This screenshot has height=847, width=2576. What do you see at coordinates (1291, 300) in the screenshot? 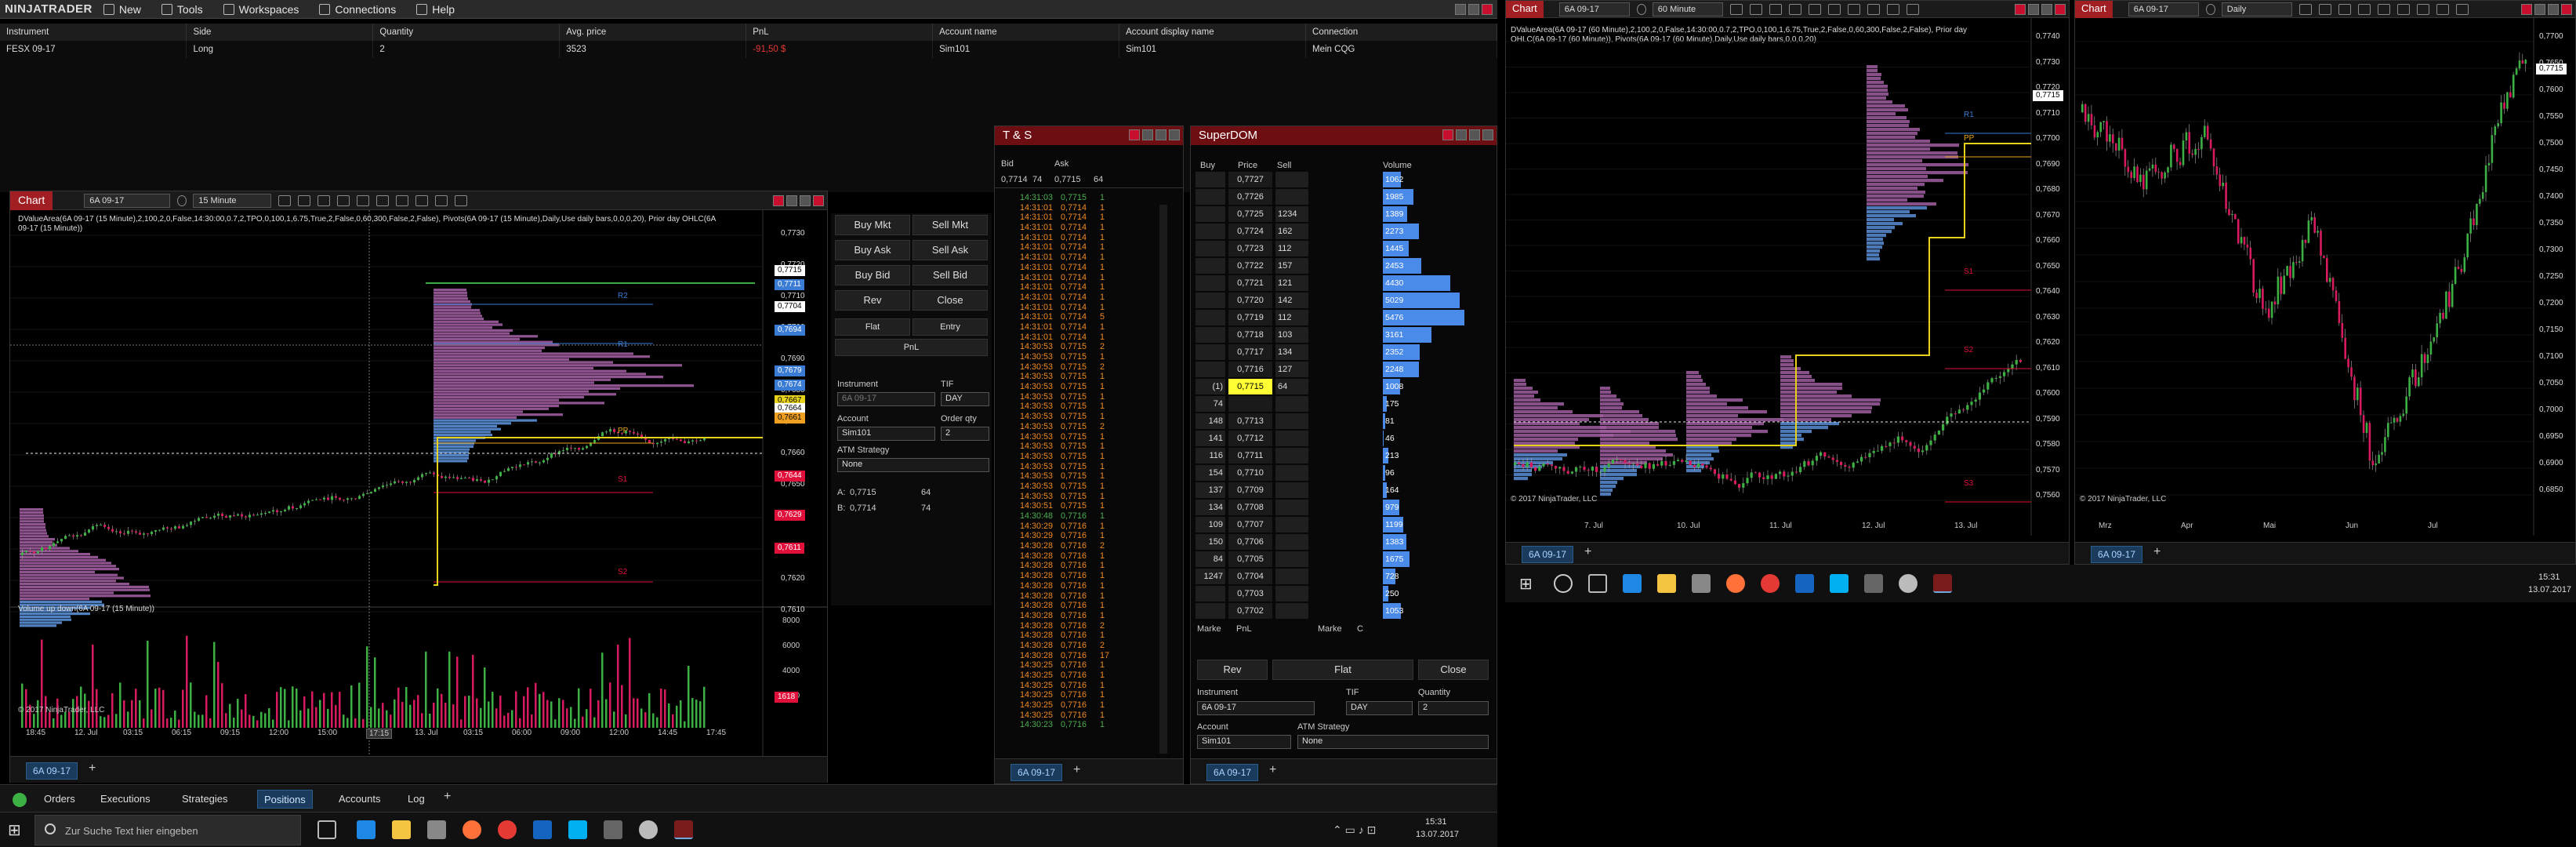
I see `dom-ask-cell: 142` at bounding box center [1291, 300].